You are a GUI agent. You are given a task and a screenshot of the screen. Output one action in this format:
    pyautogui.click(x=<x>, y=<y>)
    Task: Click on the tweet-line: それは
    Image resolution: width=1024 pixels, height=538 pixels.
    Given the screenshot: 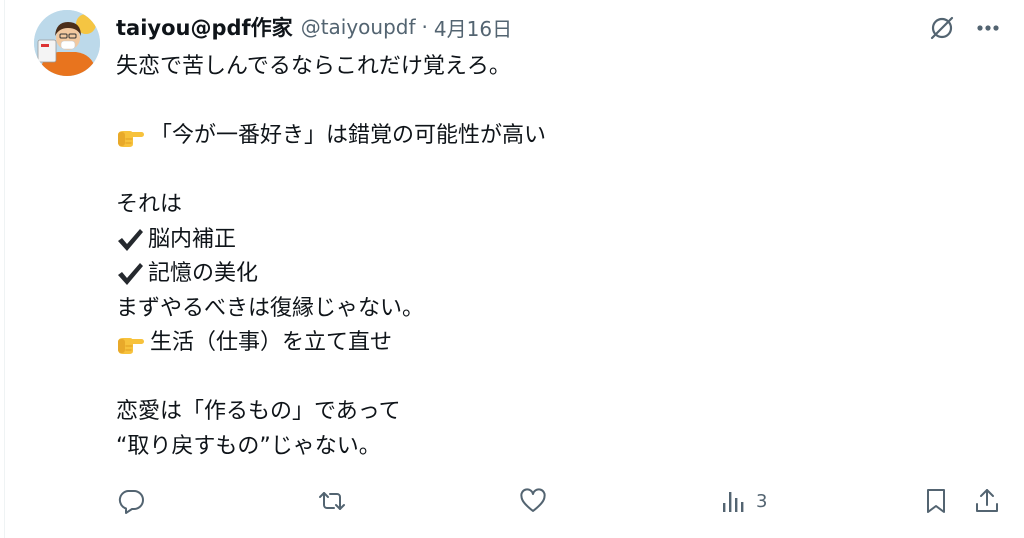 What is the action you would take?
    pyautogui.click(x=516, y=205)
    